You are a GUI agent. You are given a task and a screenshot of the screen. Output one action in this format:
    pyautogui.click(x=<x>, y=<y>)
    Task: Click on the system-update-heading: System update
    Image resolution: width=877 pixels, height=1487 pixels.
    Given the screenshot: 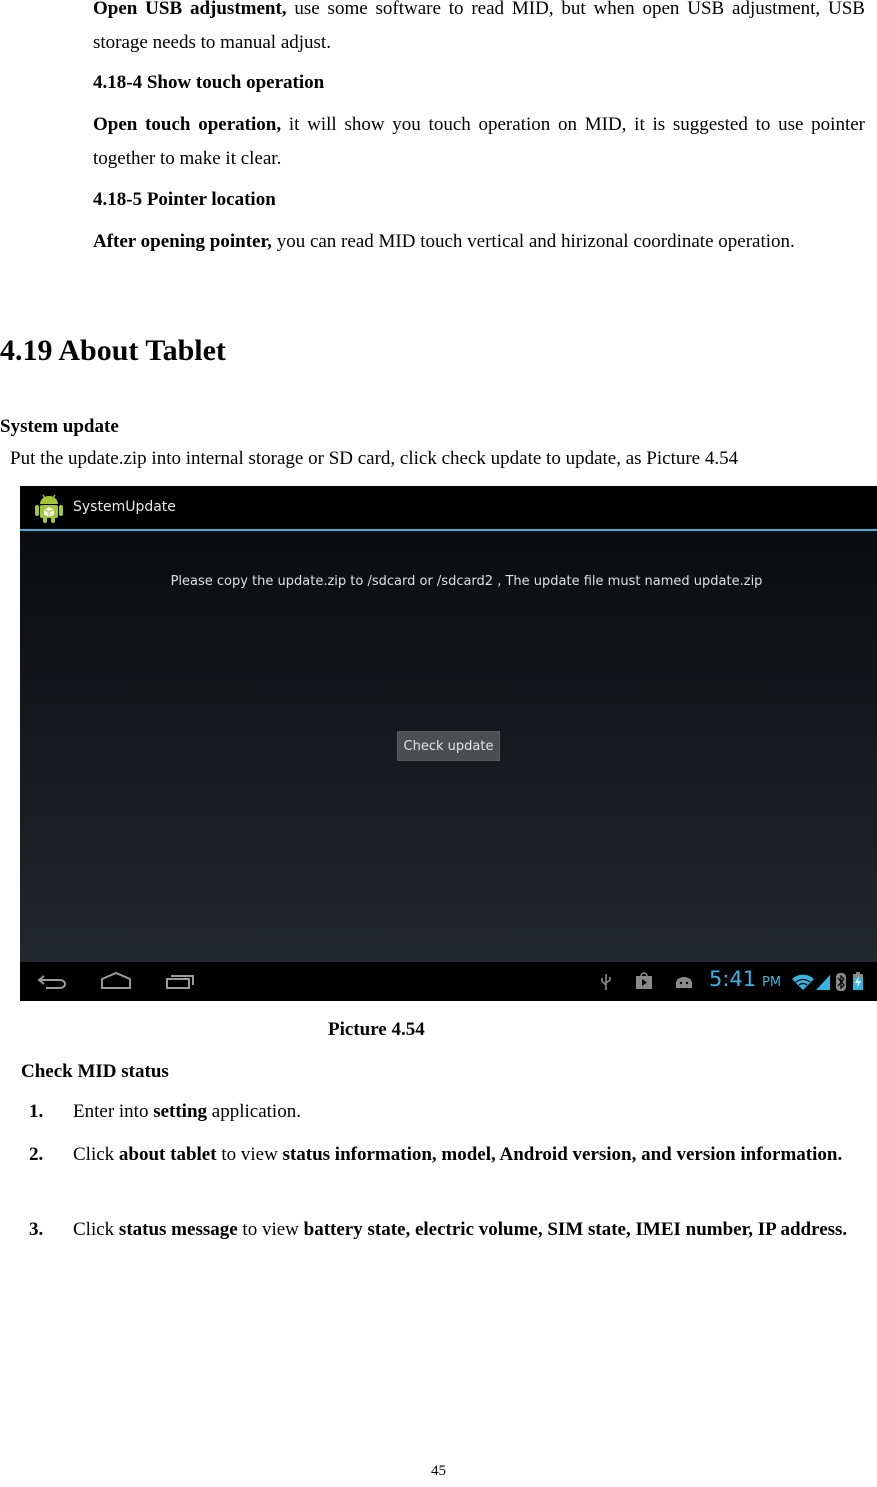 What is the action you would take?
    pyautogui.click(x=59, y=426)
    